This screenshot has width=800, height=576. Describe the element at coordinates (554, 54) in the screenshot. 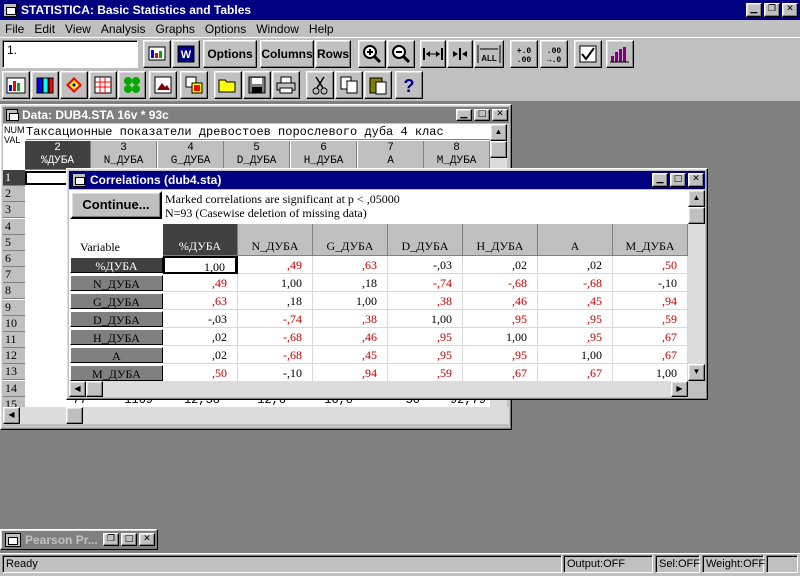

I see `remove-decimal-button: .00 →.0` at that location.